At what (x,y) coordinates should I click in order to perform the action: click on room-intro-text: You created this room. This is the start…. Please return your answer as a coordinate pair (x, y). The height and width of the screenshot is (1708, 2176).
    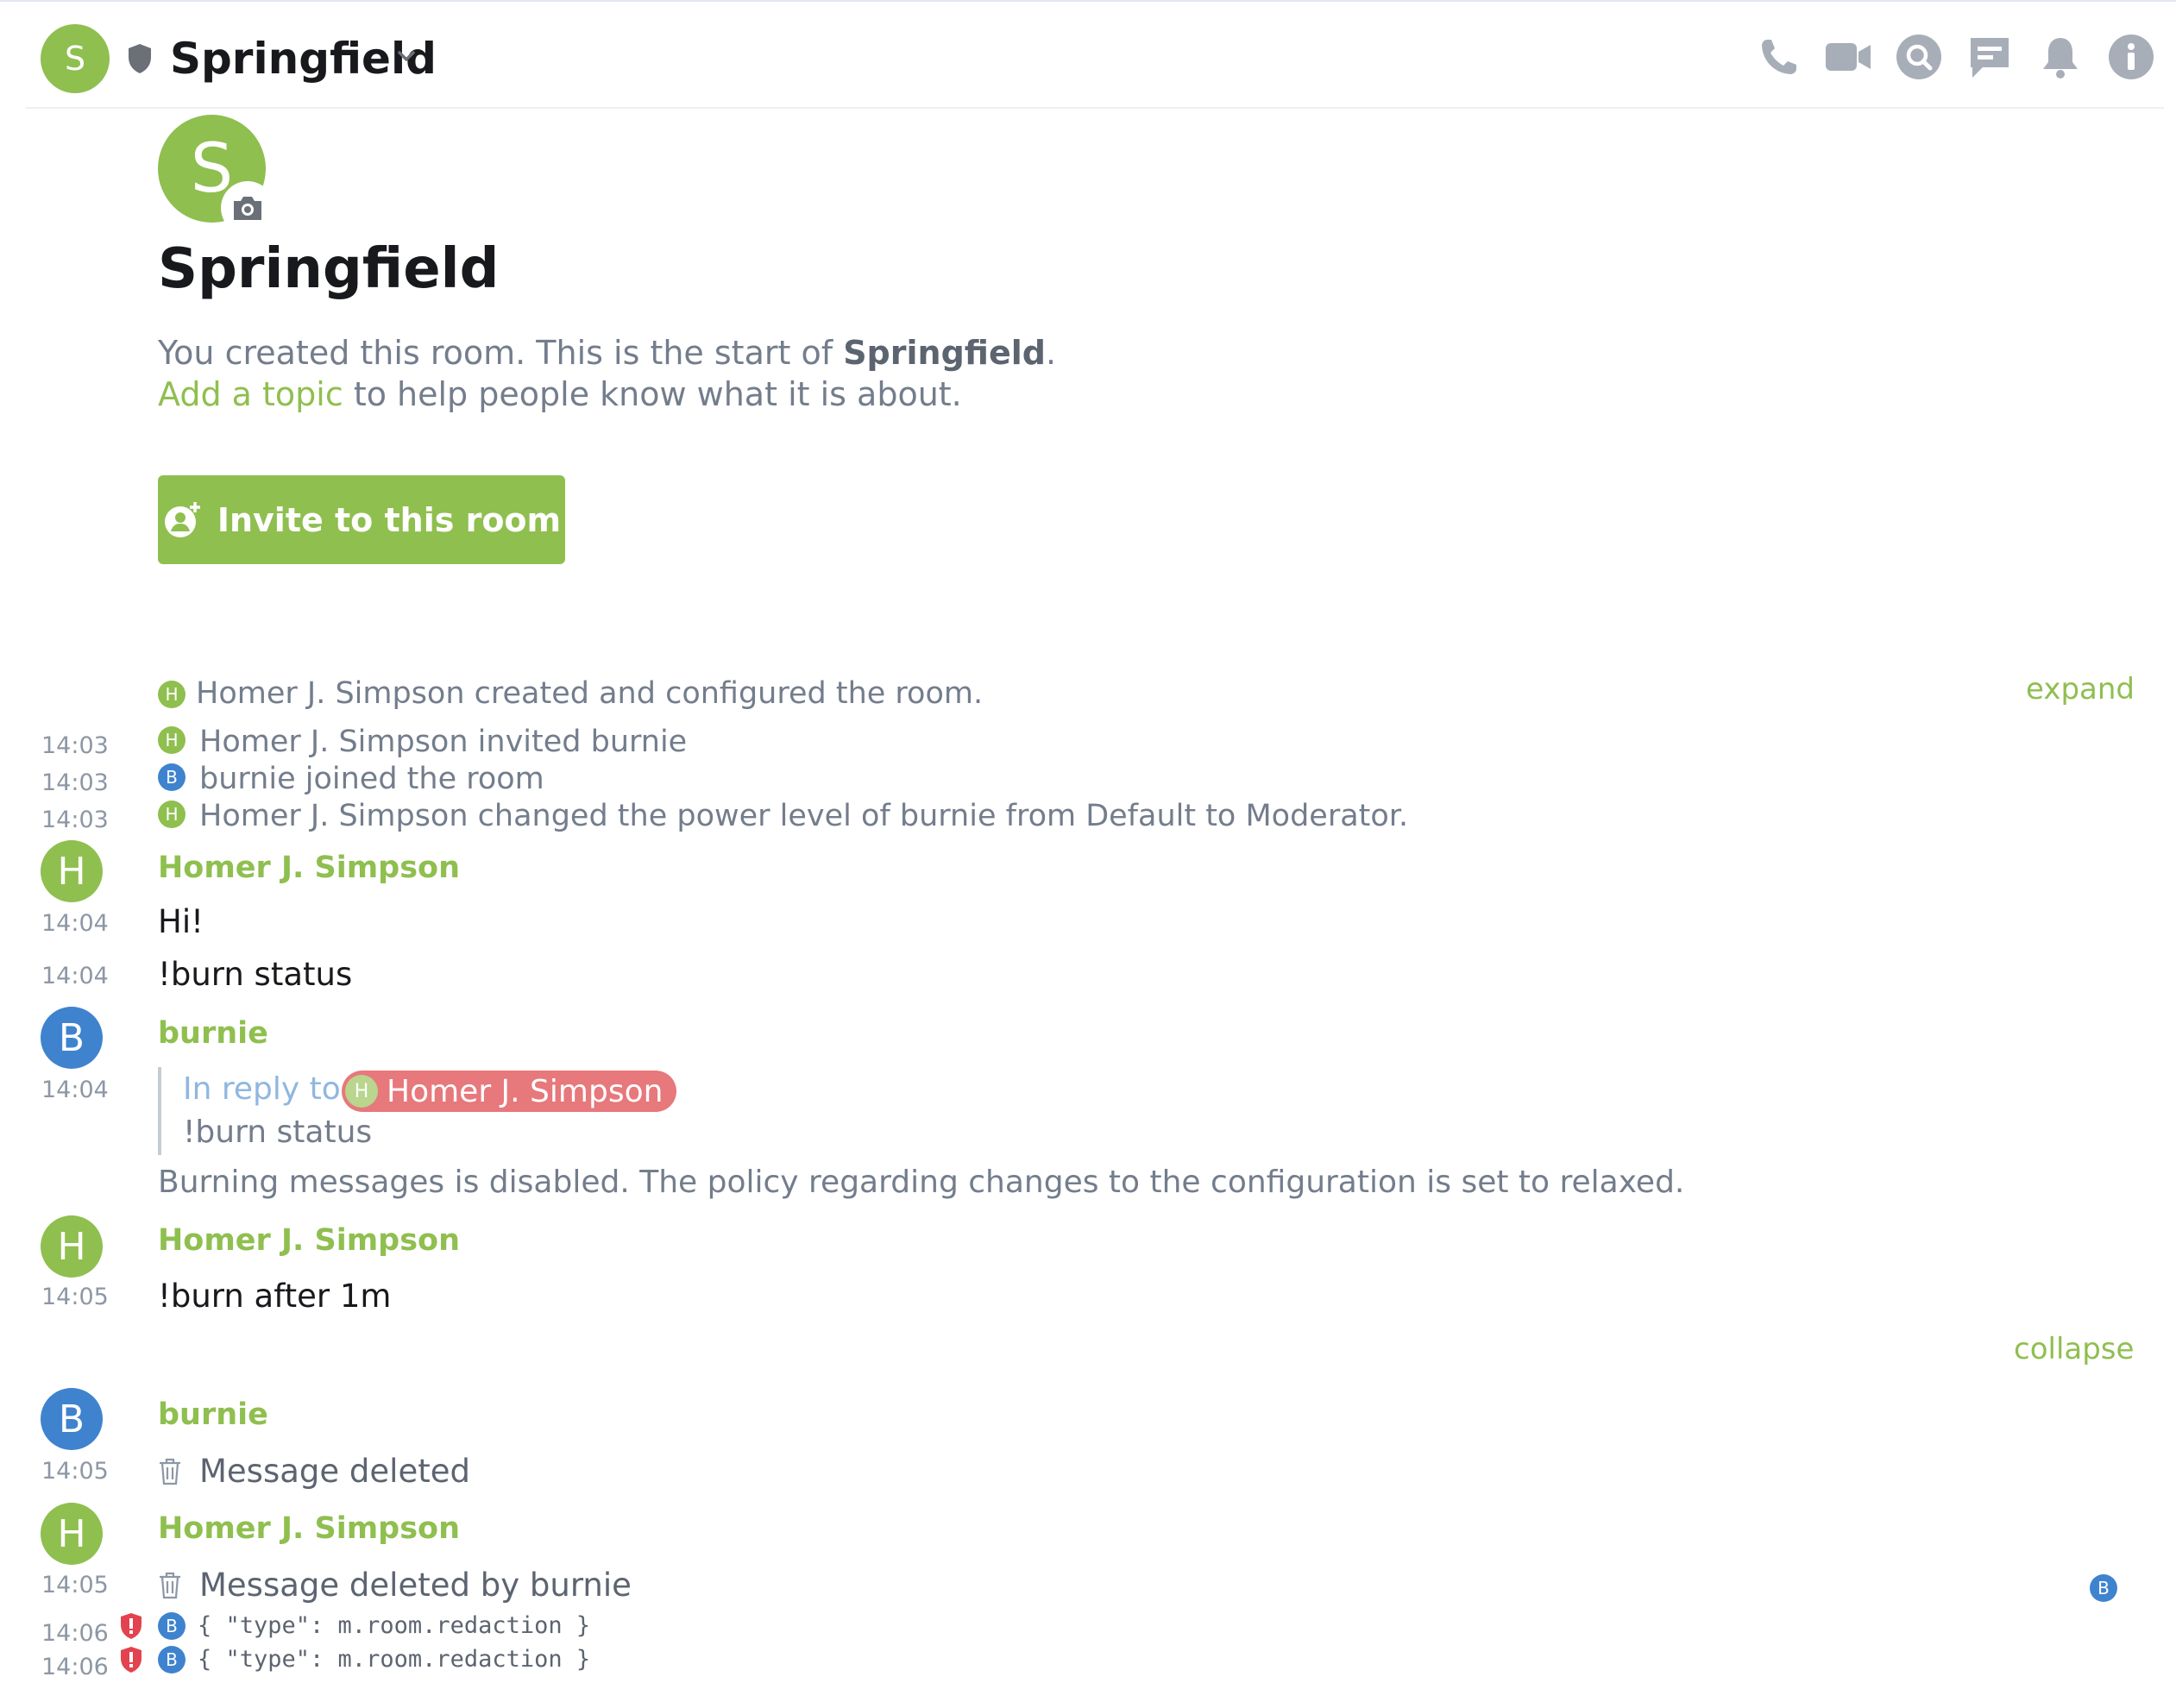
    Looking at the image, I should click on (607, 373).